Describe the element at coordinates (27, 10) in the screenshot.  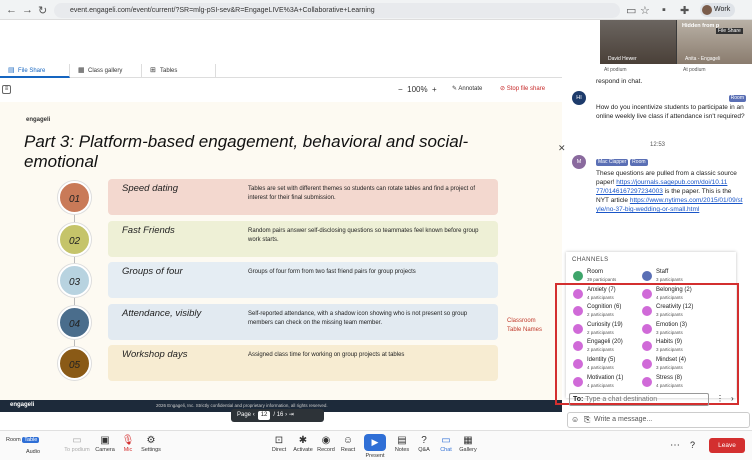
I see `forward-icon: →` at that location.